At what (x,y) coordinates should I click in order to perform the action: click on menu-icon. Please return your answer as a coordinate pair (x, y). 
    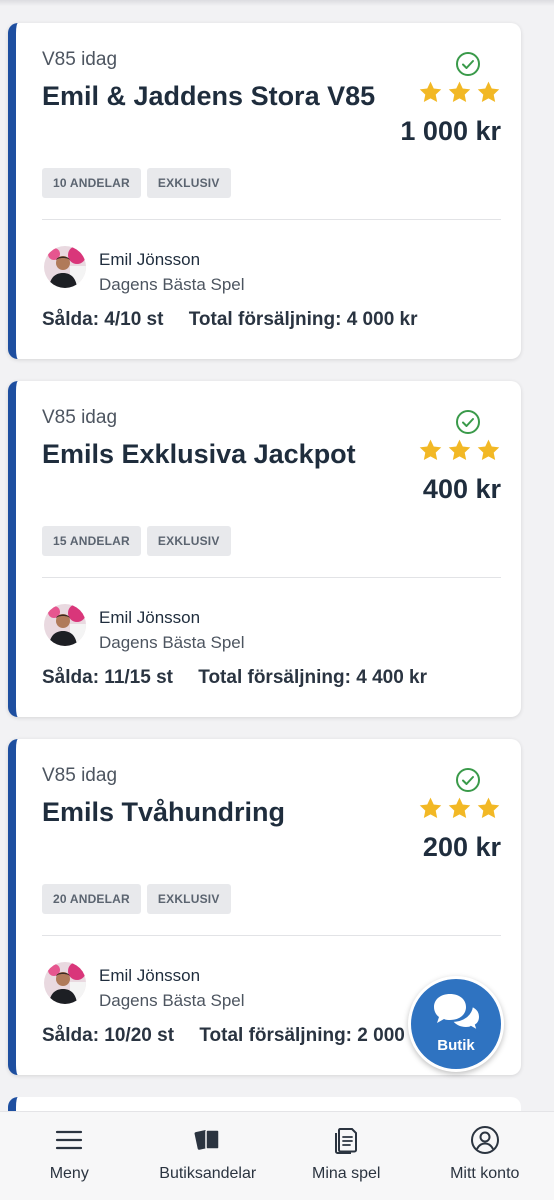
    Looking at the image, I should click on (69, 1140).